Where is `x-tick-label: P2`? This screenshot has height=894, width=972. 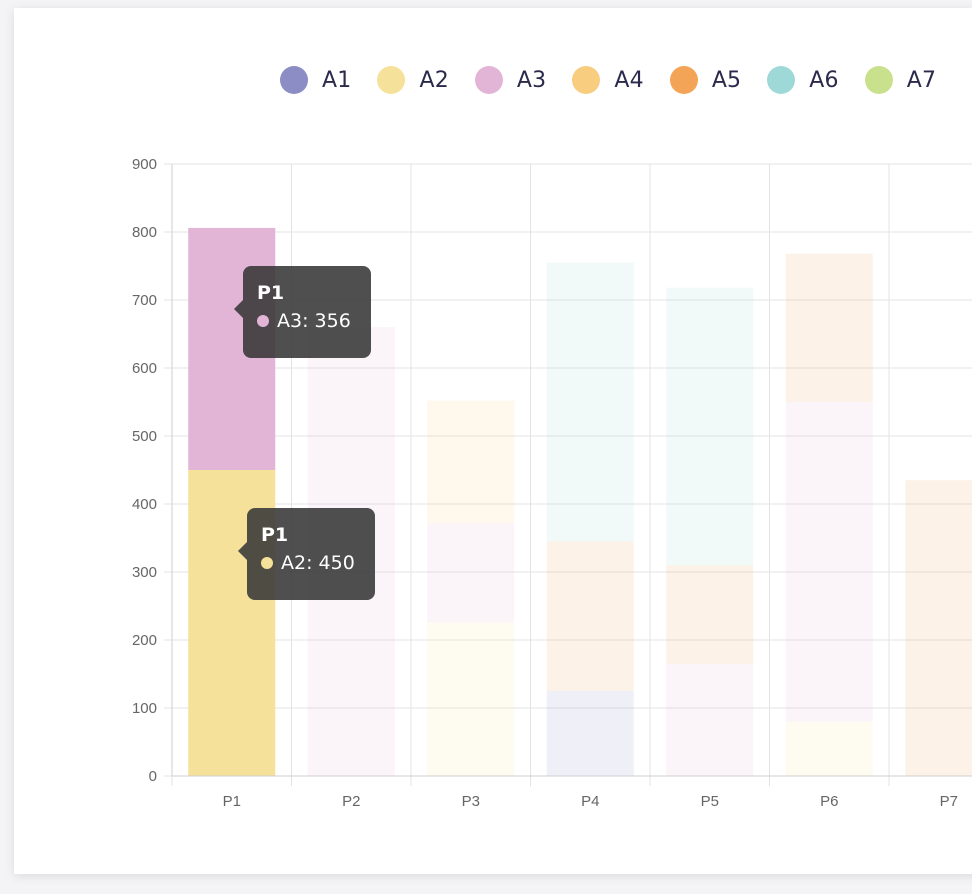
x-tick-label: P2 is located at coordinates (351, 801).